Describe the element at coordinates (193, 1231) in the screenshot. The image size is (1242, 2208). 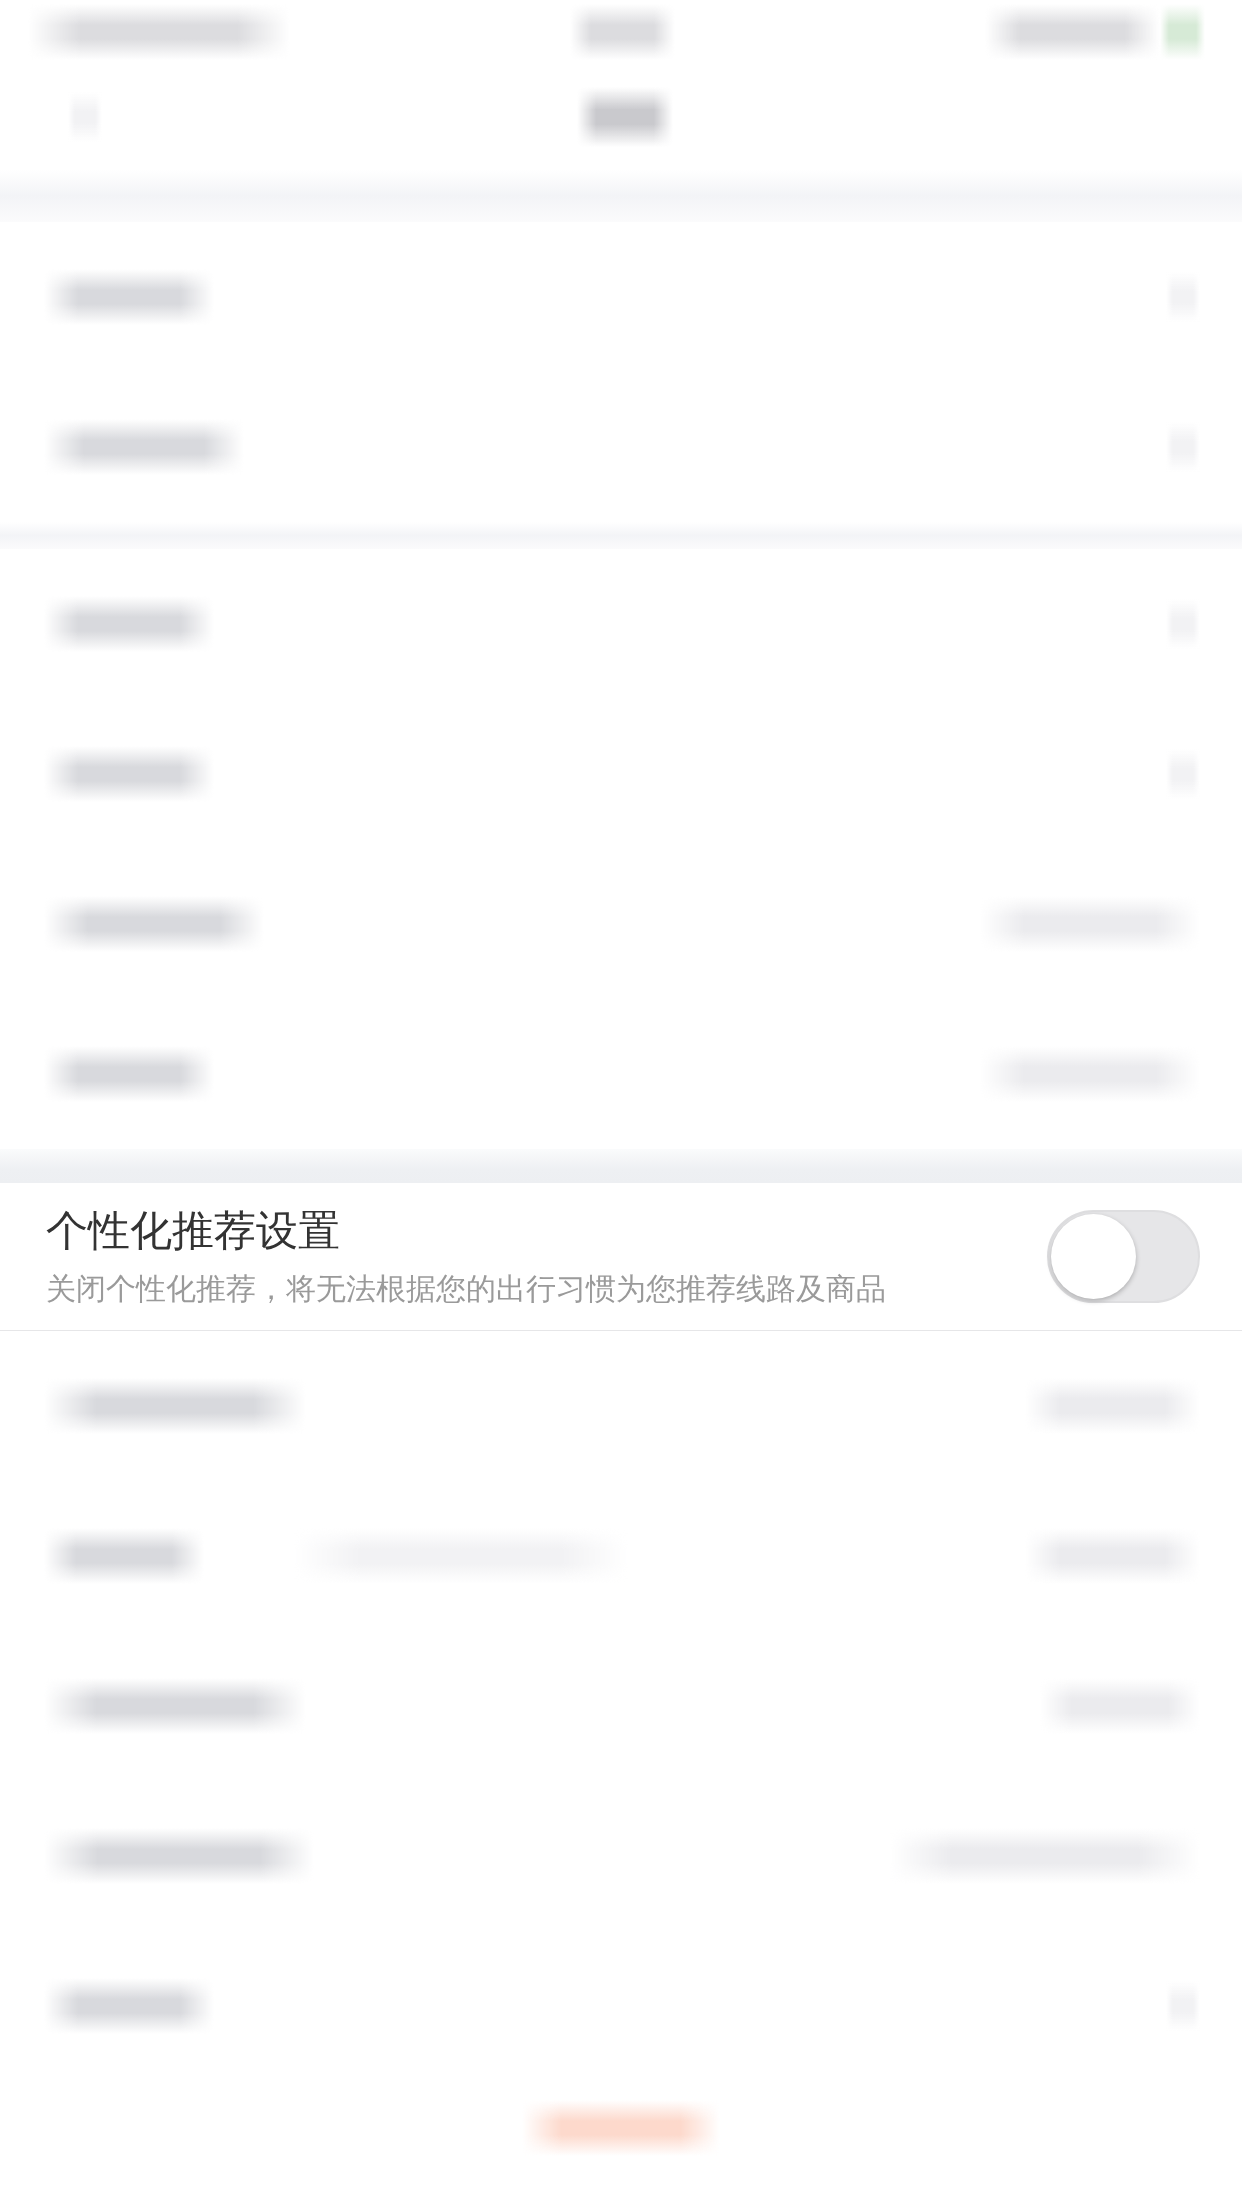
I see `setting-title: 个性化推荐设置` at that location.